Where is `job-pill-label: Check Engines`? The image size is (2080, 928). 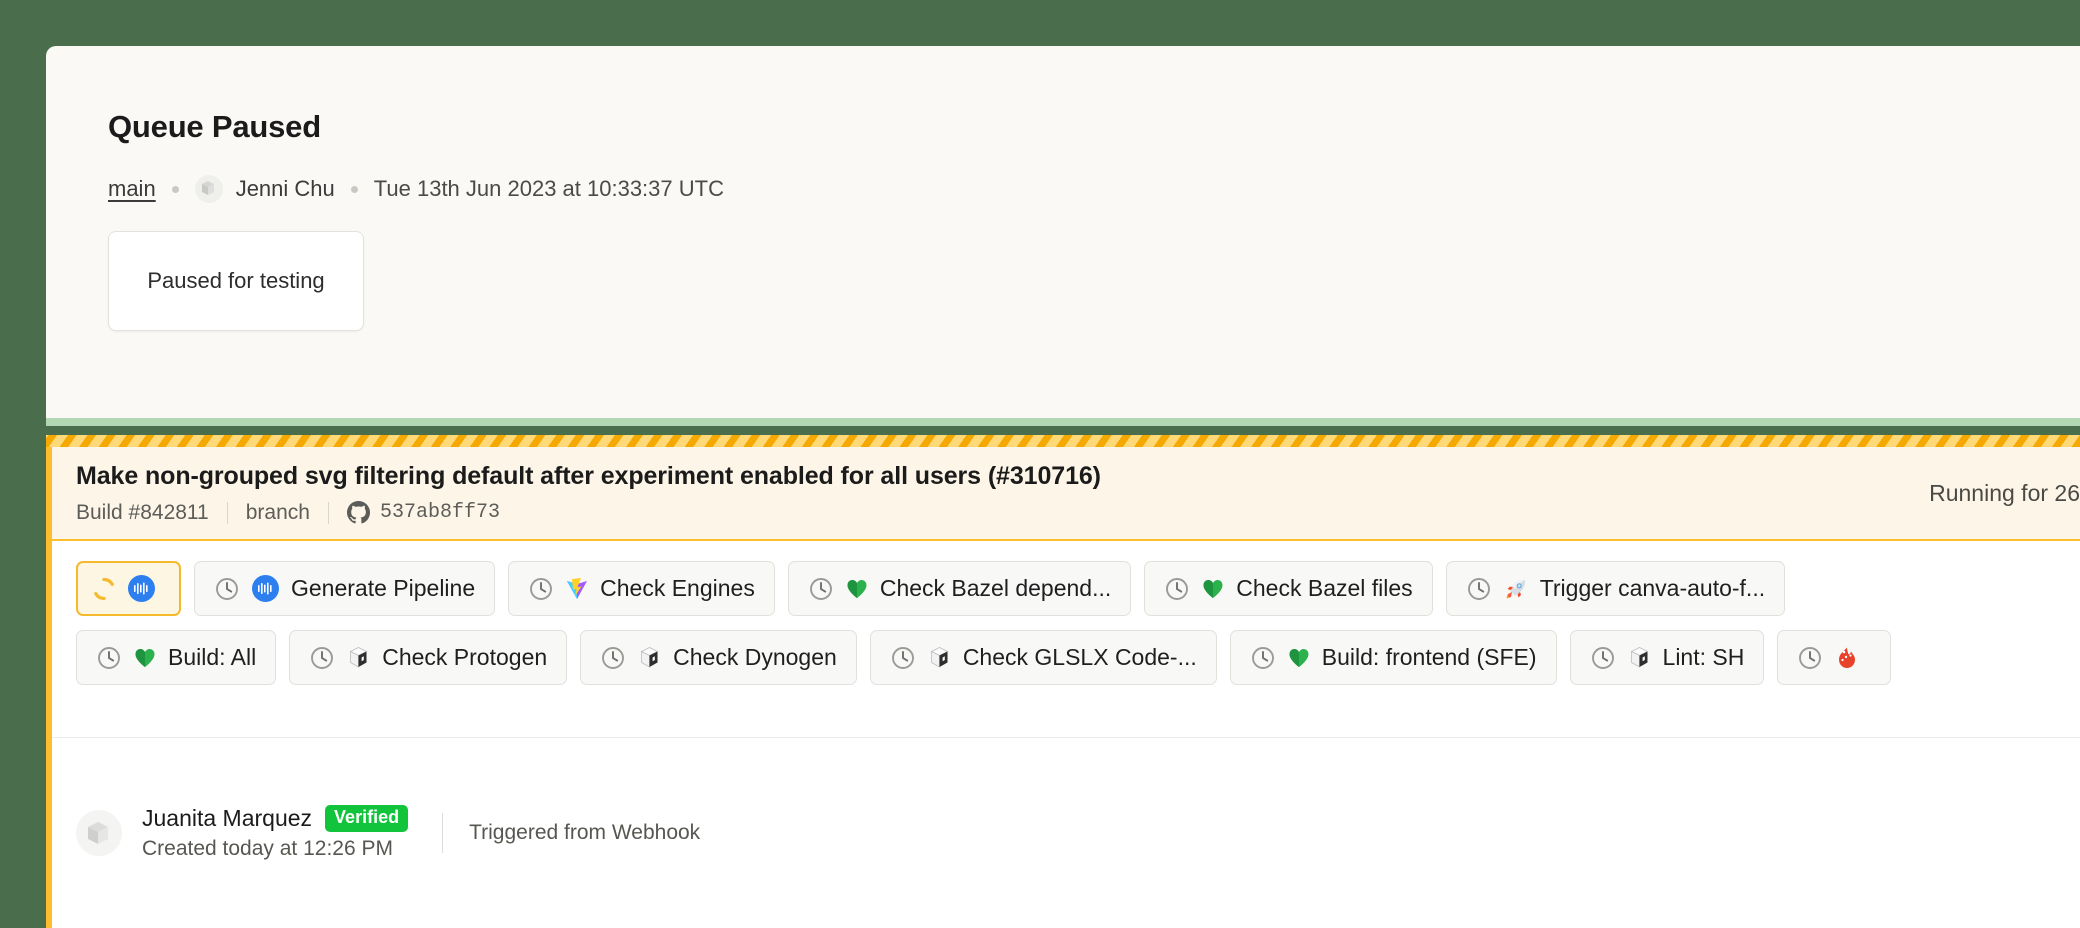 job-pill-label: Check Engines is located at coordinates (677, 588).